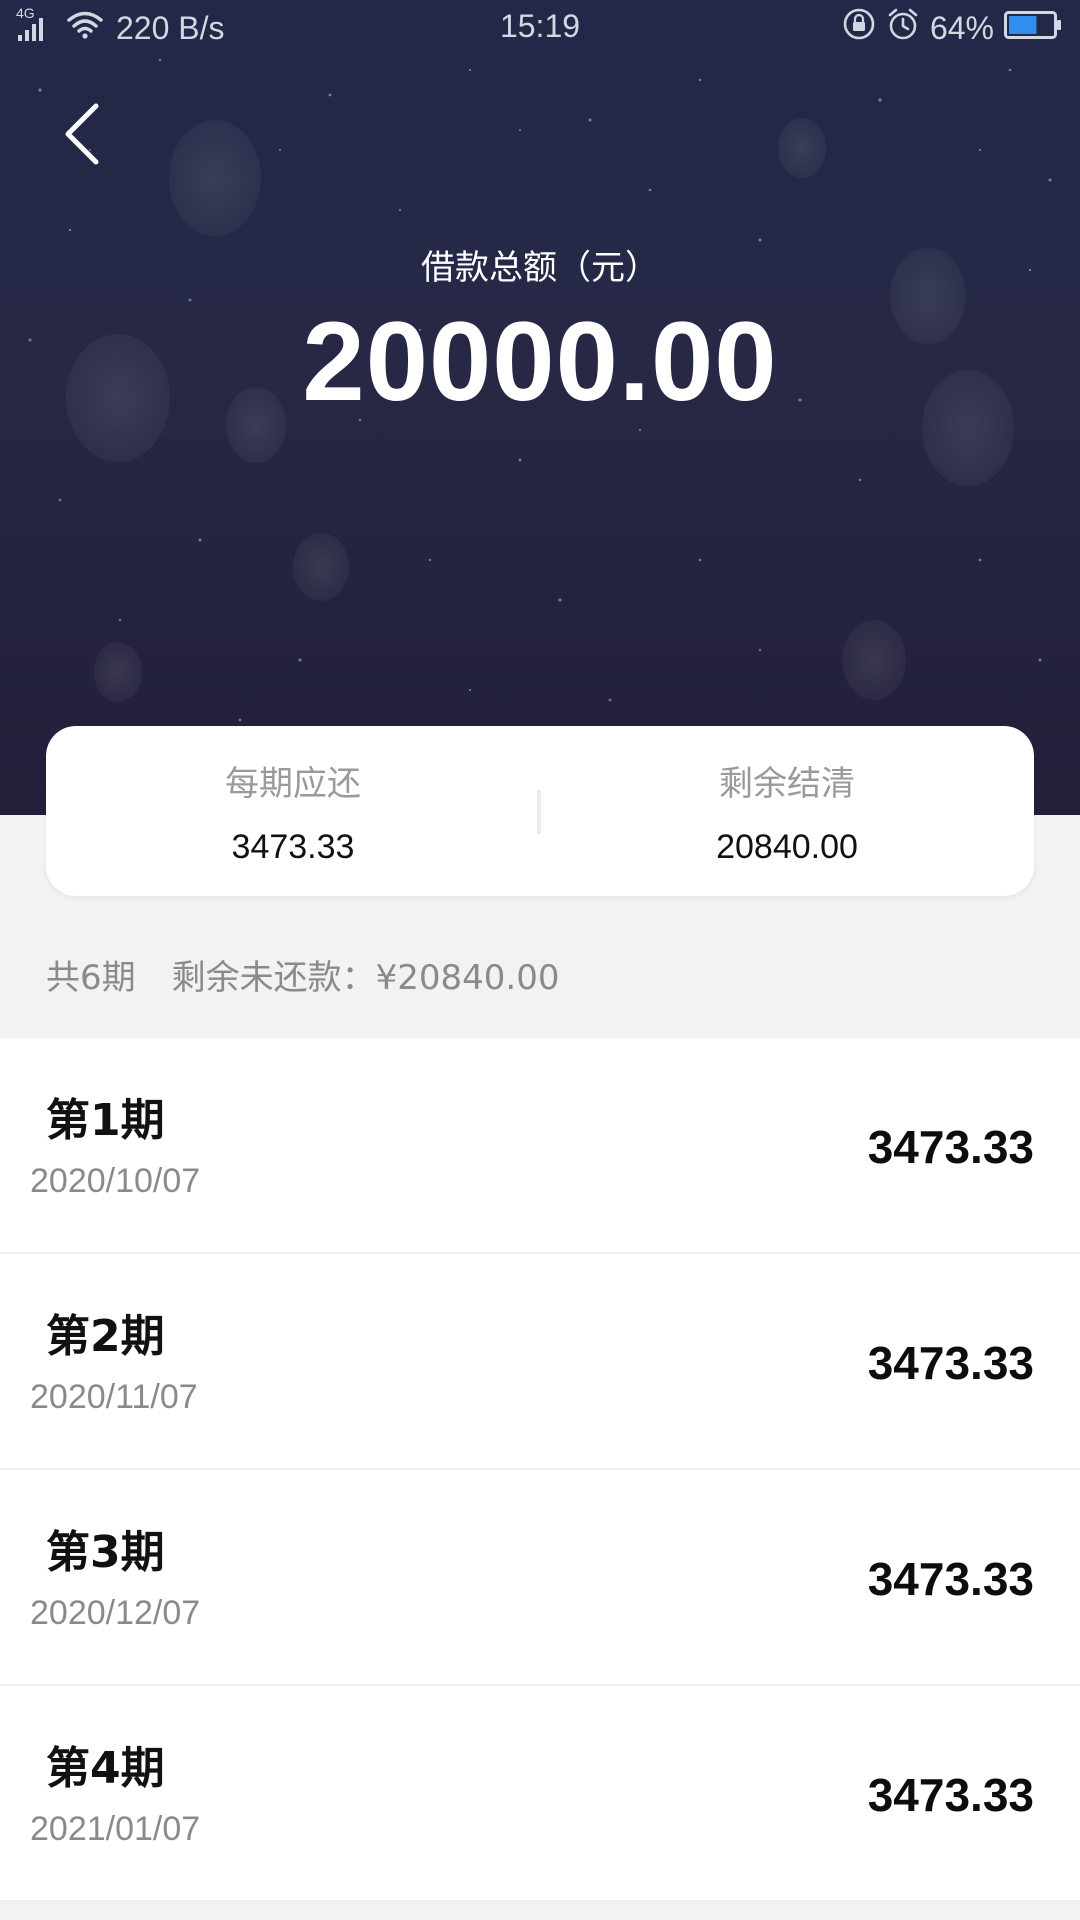  Describe the element at coordinates (787, 847) in the screenshot. I see `remaining-value: 20840.00` at that location.